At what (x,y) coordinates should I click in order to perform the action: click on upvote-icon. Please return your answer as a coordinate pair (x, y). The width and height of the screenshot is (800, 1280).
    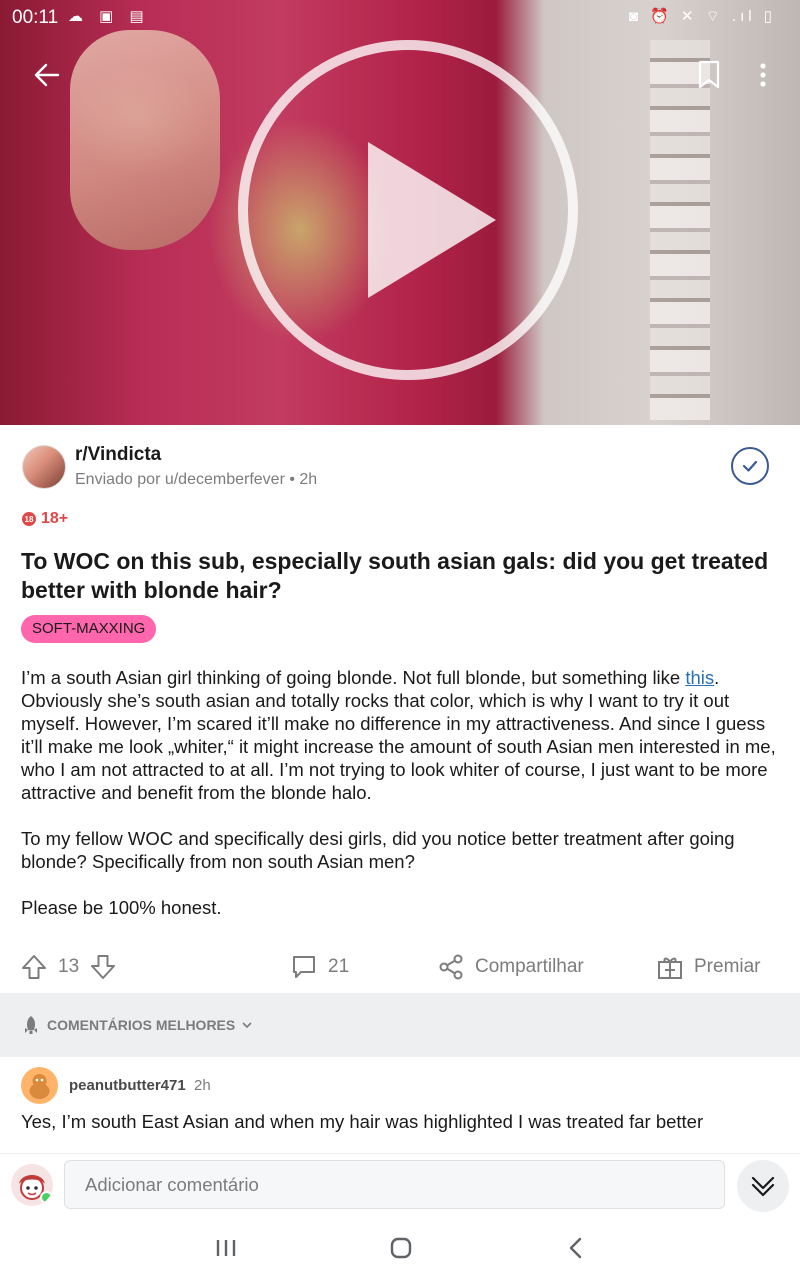
    Looking at the image, I should click on (34, 967).